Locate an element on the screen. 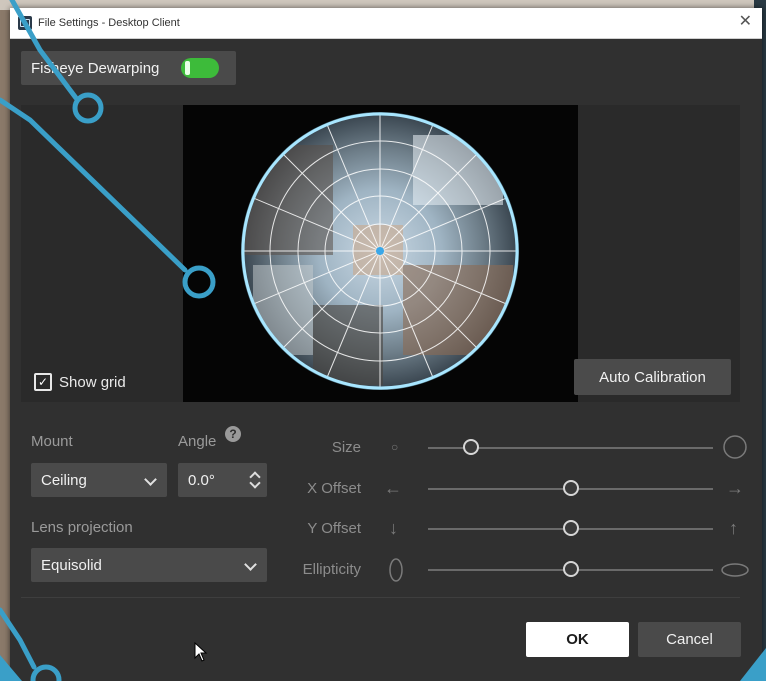 The width and height of the screenshot is (766, 681). fisheye-dewarping-label: Fisheye Dewarping is located at coordinates (95, 68).